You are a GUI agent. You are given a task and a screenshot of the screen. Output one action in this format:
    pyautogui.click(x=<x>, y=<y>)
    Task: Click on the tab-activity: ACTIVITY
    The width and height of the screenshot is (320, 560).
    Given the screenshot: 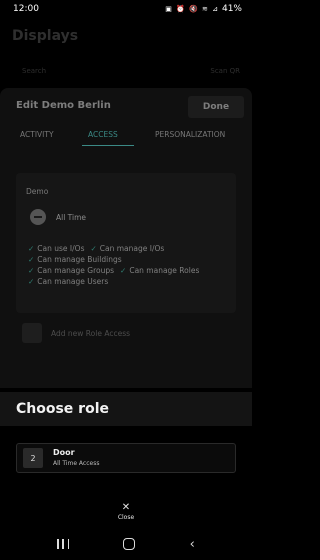 What is the action you would take?
    pyautogui.click(x=37, y=134)
    